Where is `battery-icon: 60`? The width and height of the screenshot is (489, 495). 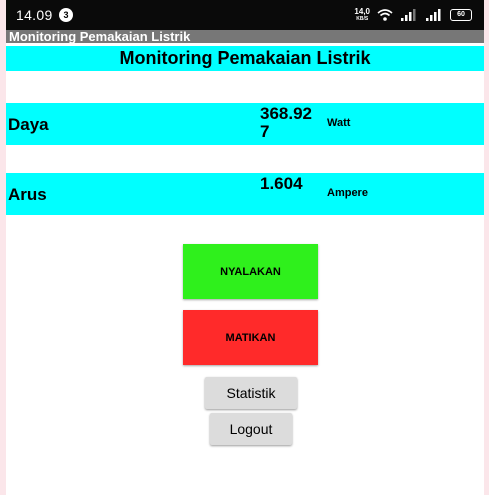 battery-icon: 60 is located at coordinates (461, 15).